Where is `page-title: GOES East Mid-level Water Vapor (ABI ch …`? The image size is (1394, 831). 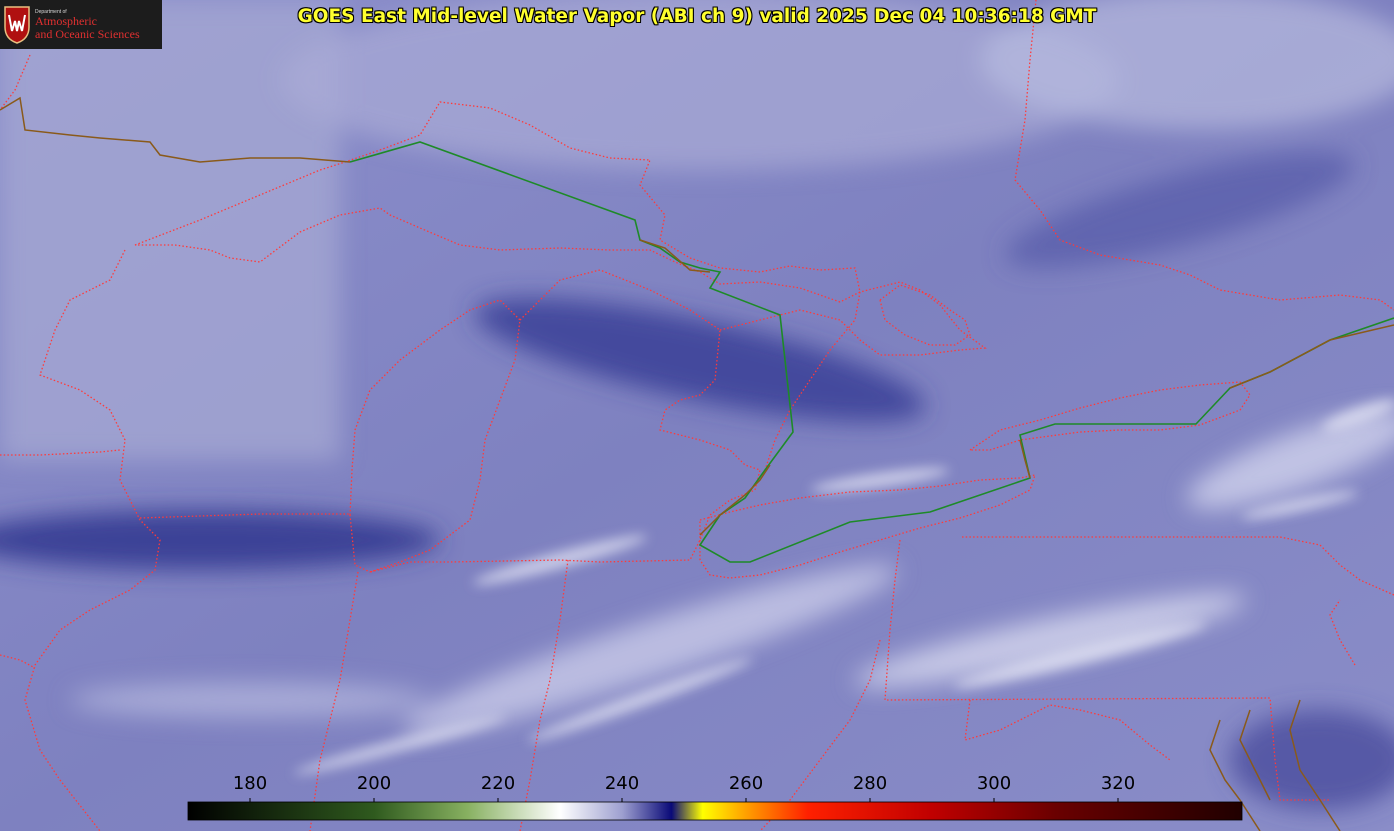
page-title: GOES East Mid-level Water Vapor (ABI ch … is located at coordinates (697, 16).